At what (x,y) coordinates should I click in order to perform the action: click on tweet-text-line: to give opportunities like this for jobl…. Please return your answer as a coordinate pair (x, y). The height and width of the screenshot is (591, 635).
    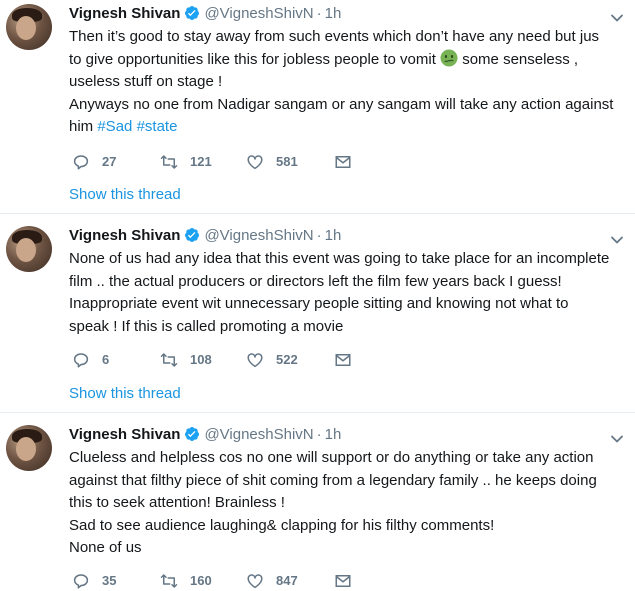
    Looking at the image, I should click on (324, 58).